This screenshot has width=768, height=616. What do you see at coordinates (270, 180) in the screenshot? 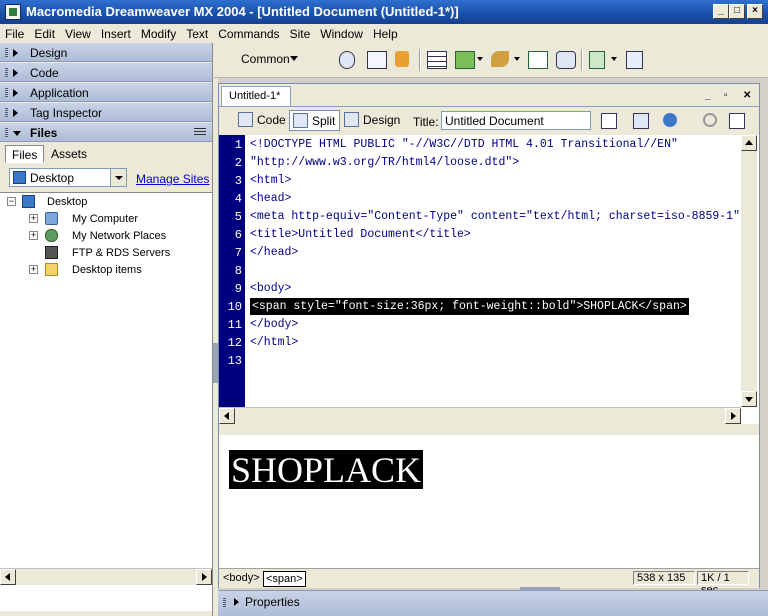
I see `code-line: <html>` at bounding box center [270, 180].